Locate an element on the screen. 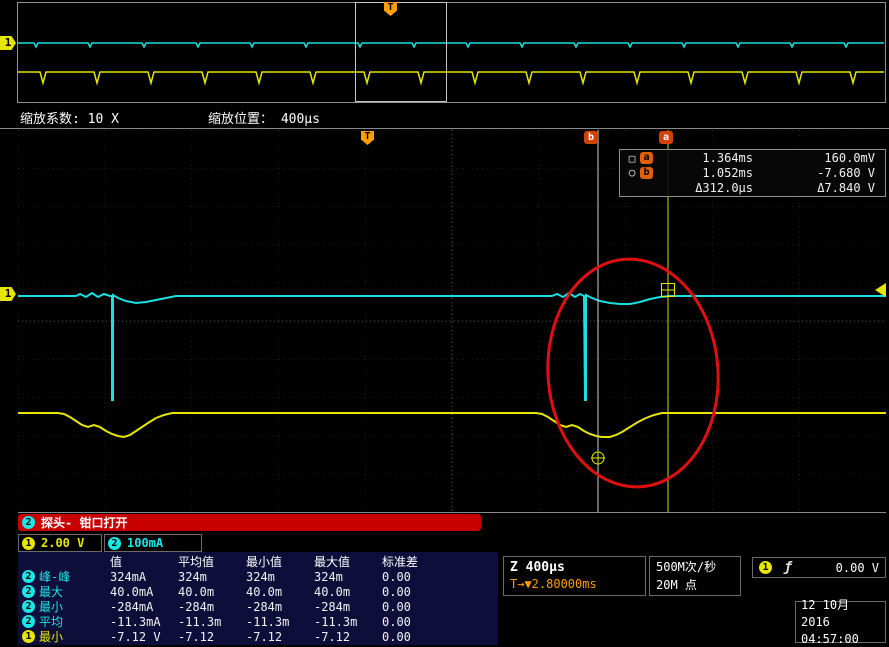 The height and width of the screenshot is (647, 889). measurement-value: -11.3mA is located at coordinates (135, 621).